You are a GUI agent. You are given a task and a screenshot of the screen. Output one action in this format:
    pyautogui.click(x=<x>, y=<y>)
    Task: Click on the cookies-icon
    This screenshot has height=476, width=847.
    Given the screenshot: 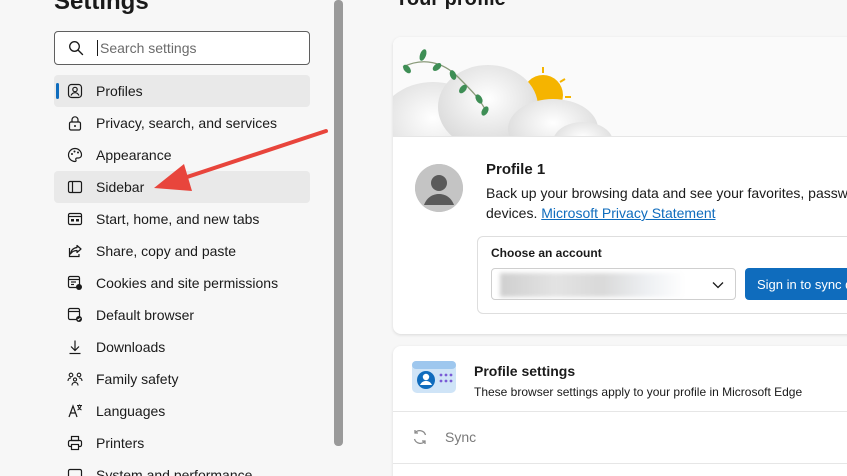 What is the action you would take?
    pyautogui.click(x=75, y=283)
    